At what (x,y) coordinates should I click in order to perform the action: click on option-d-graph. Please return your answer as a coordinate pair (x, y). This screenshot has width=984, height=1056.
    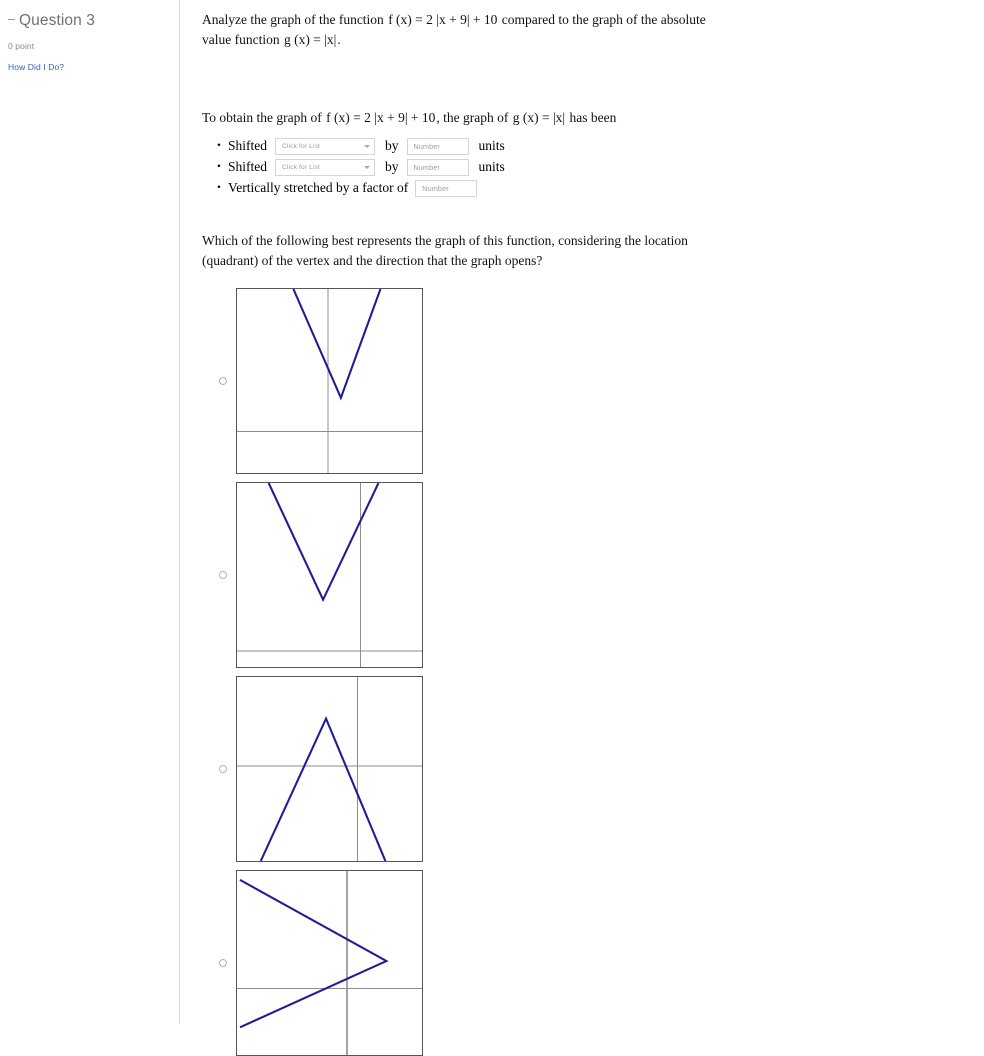
    Looking at the image, I should click on (329, 963).